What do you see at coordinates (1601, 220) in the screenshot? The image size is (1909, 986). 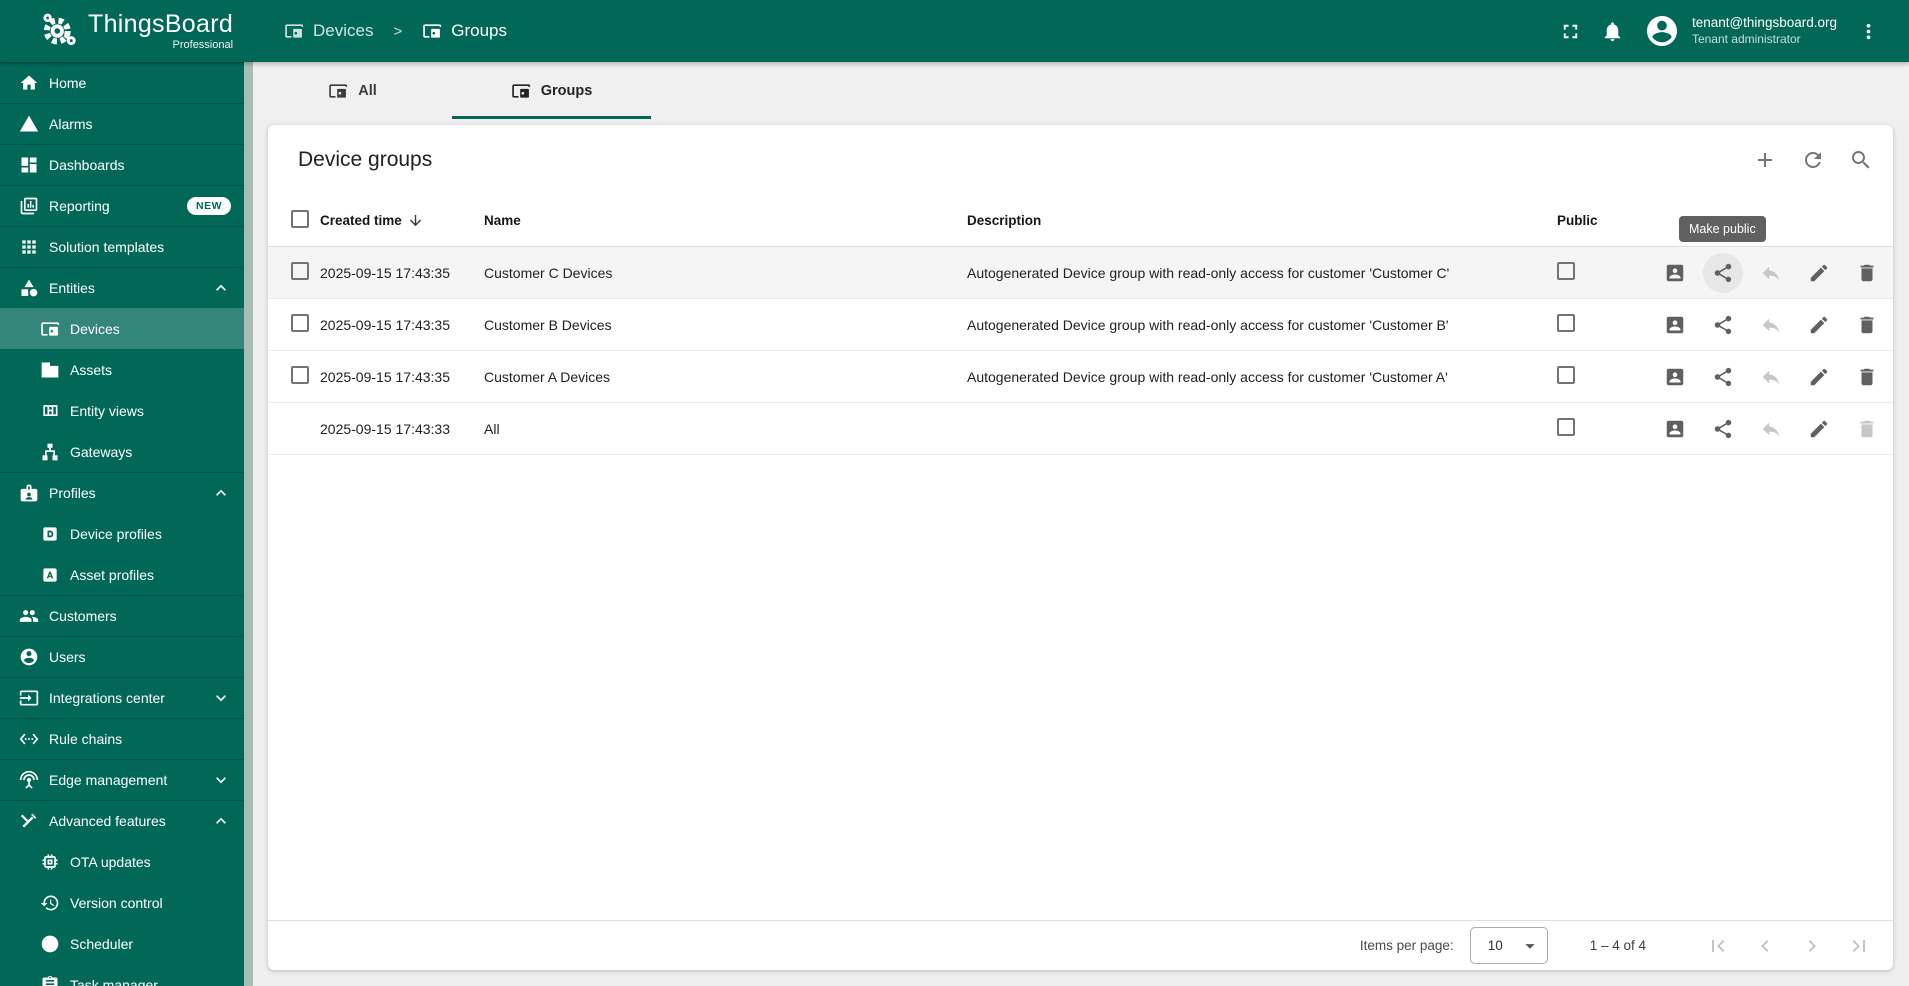 I see `public-header: Public` at bounding box center [1601, 220].